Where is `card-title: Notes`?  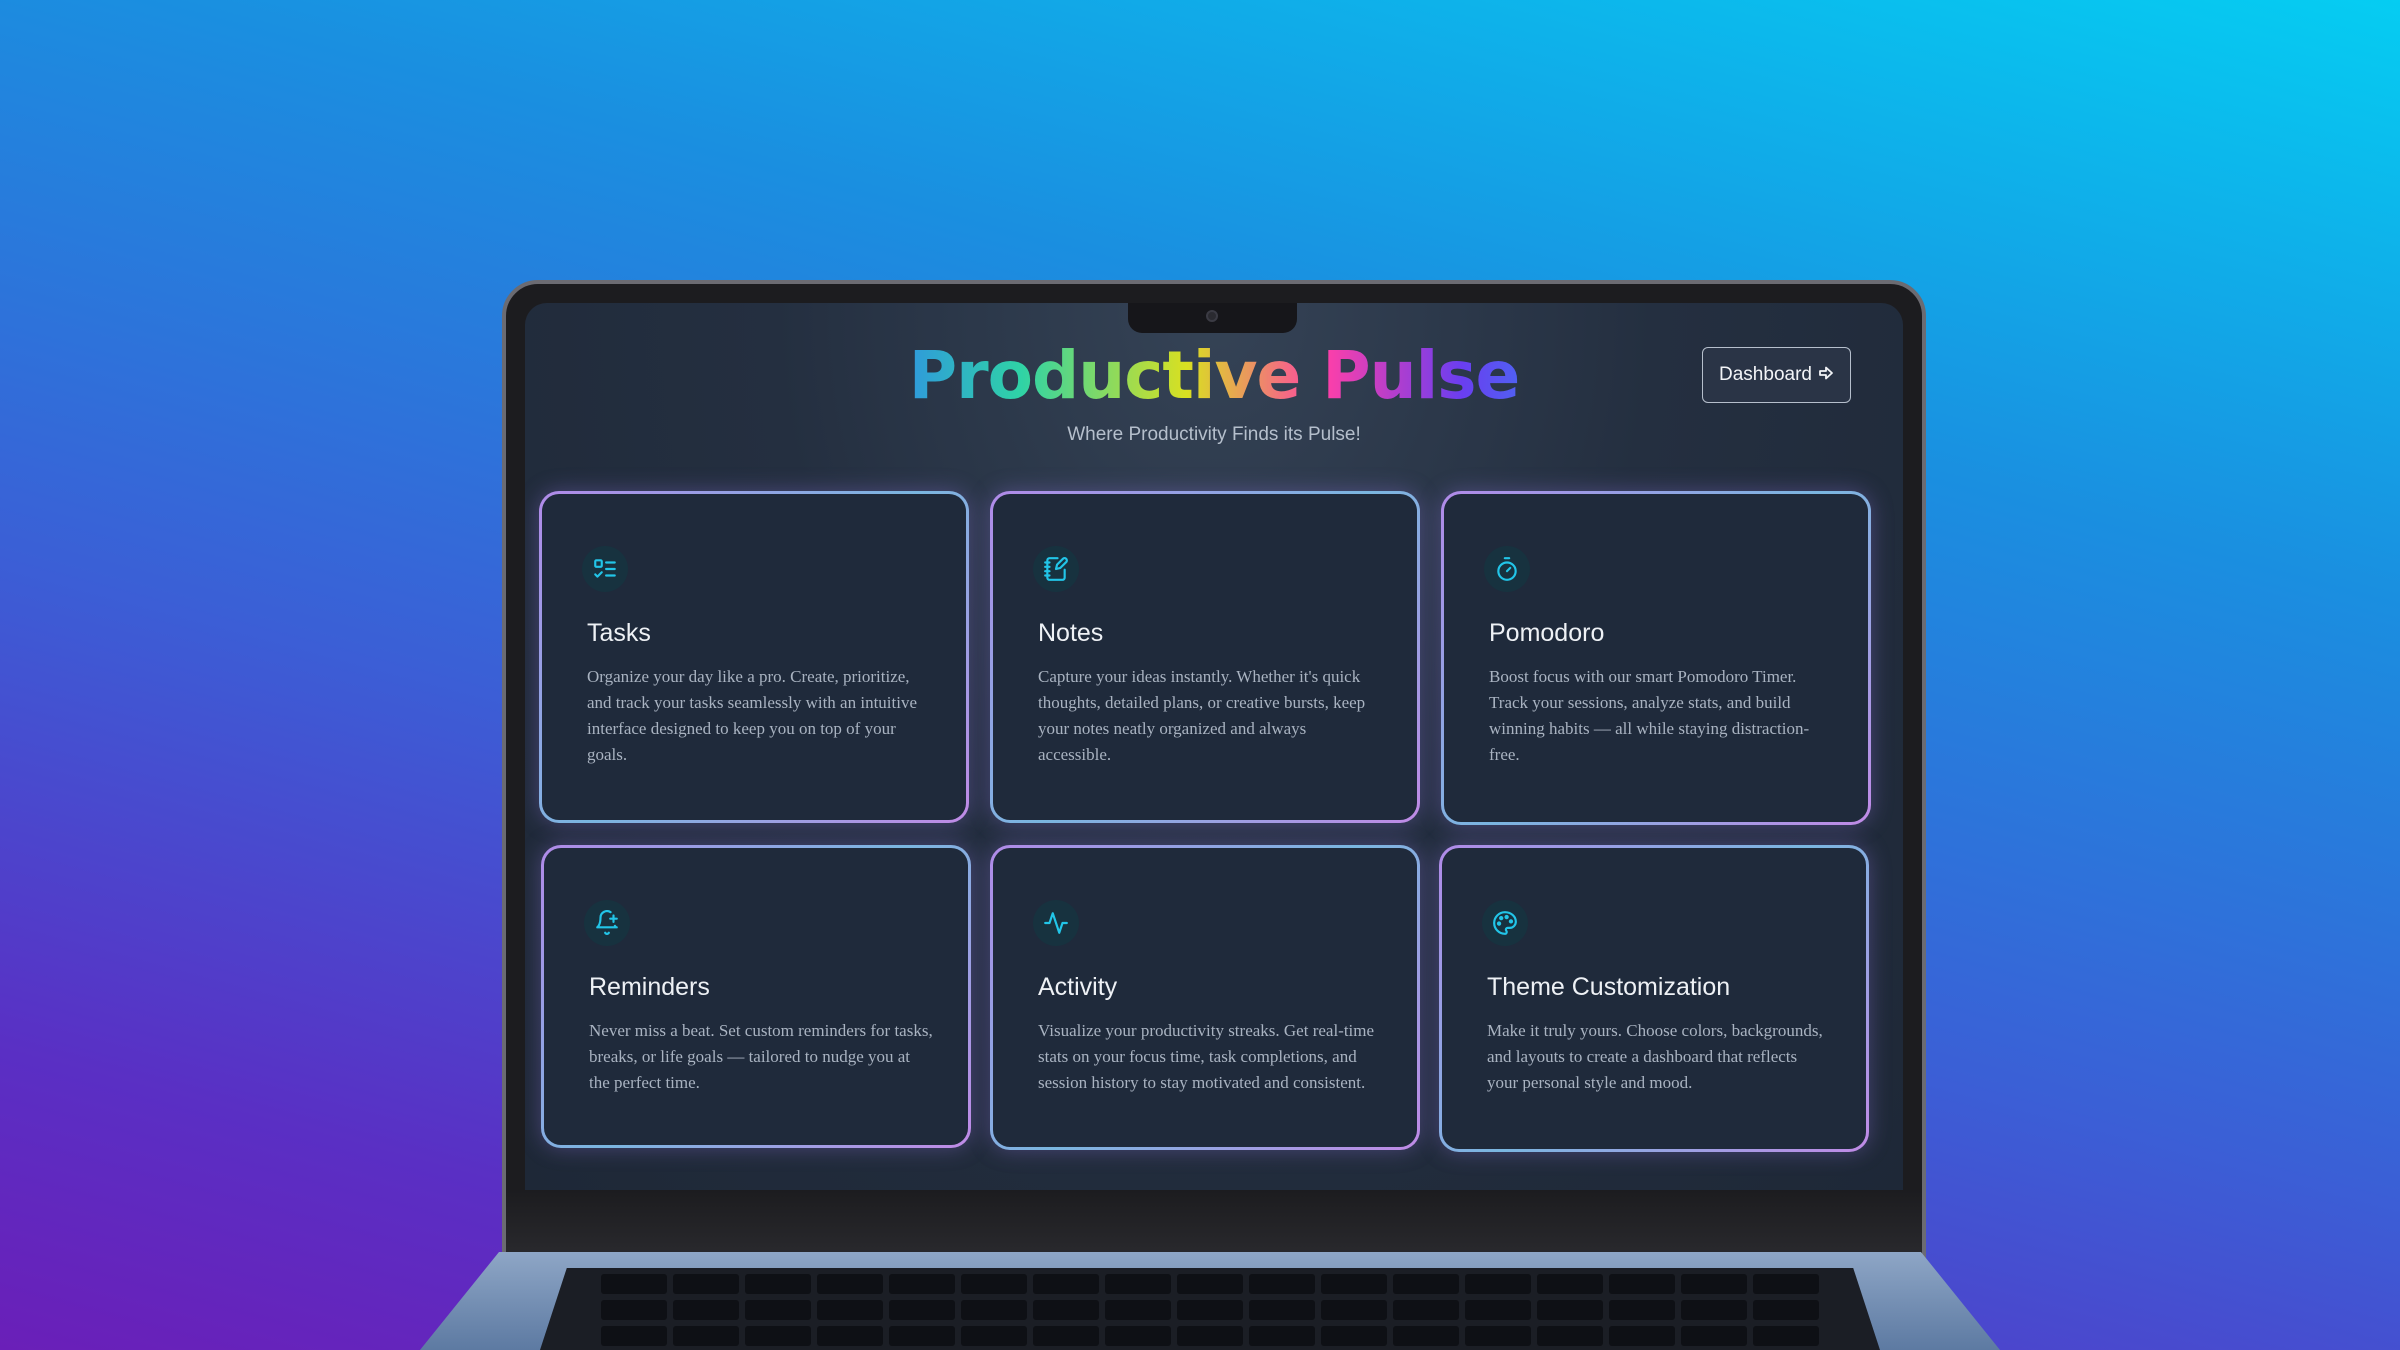 card-title: Notes is located at coordinates (1071, 633).